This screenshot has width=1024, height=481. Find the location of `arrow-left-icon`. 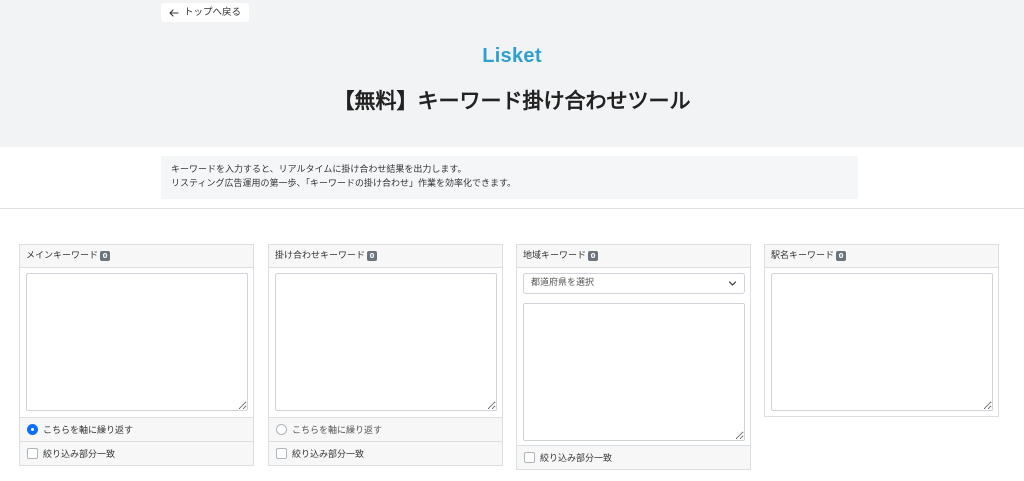

arrow-left-icon is located at coordinates (174, 12).